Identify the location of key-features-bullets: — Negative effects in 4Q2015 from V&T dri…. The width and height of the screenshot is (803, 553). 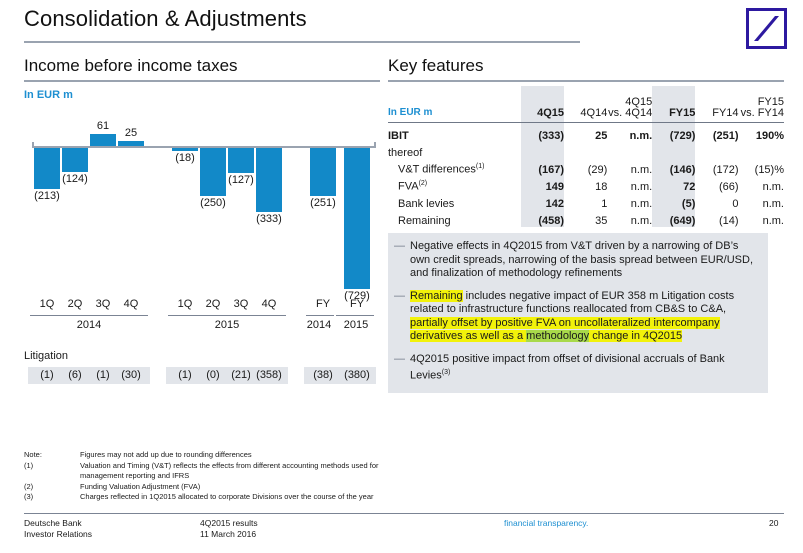
(578, 313).